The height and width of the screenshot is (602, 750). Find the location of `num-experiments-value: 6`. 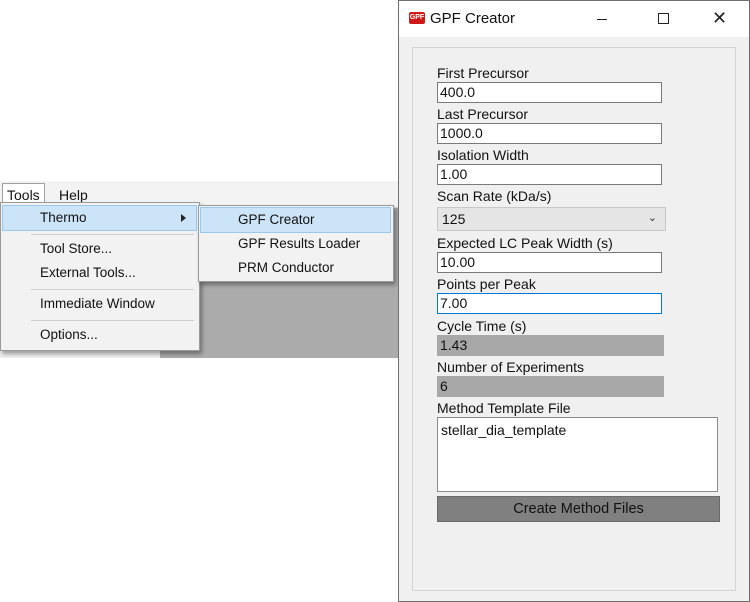

num-experiments-value: 6 is located at coordinates (550, 386).